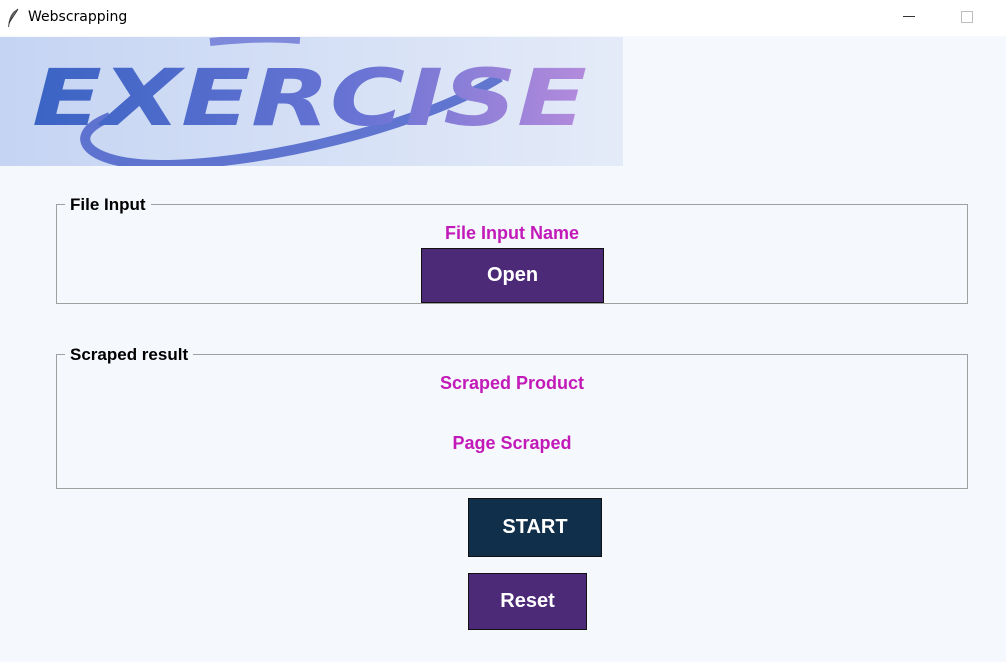  Describe the element at coordinates (909, 16) in the screenshot. I see `minimize-button` at that location.